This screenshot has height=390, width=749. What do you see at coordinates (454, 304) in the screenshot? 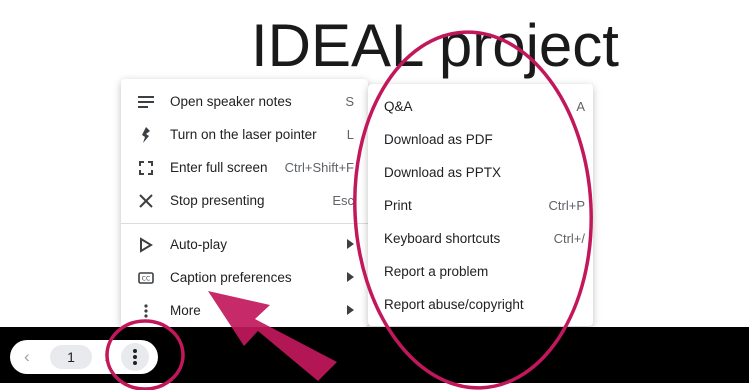
I see `submenu-item-label: Report abuse/copyright` at bounding box center [454, 304].